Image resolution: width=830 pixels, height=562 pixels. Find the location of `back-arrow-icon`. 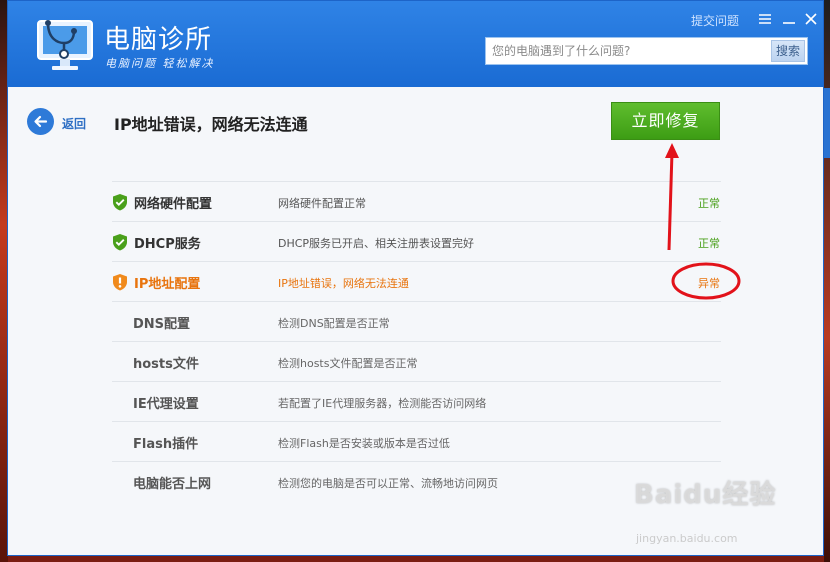

back-arrow-icon is located at coordinates (40, 121).